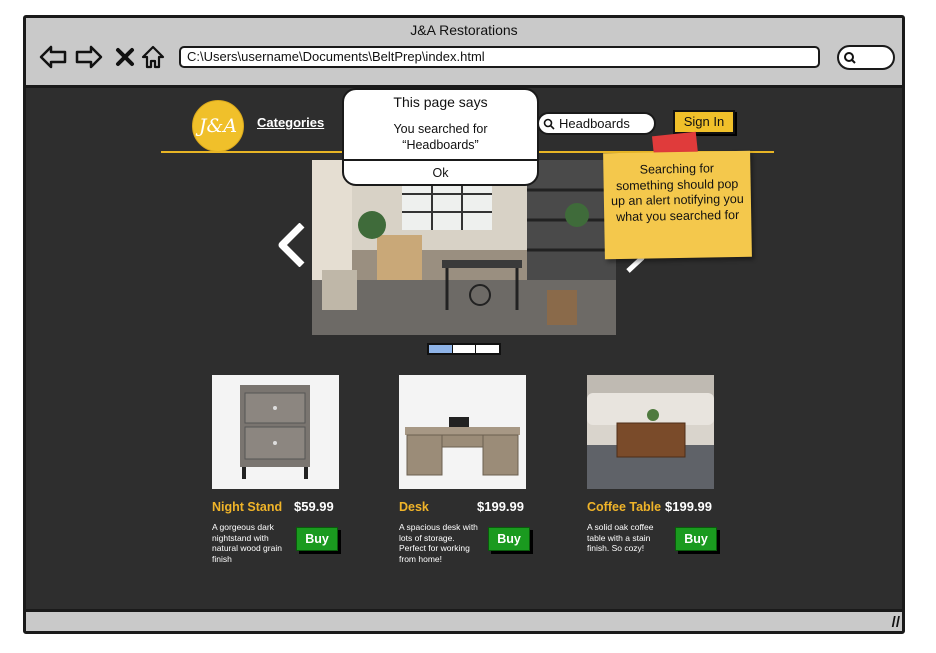 The image size is (936, 653). I want to click on forward-arrow-icon, so click(89, 57).